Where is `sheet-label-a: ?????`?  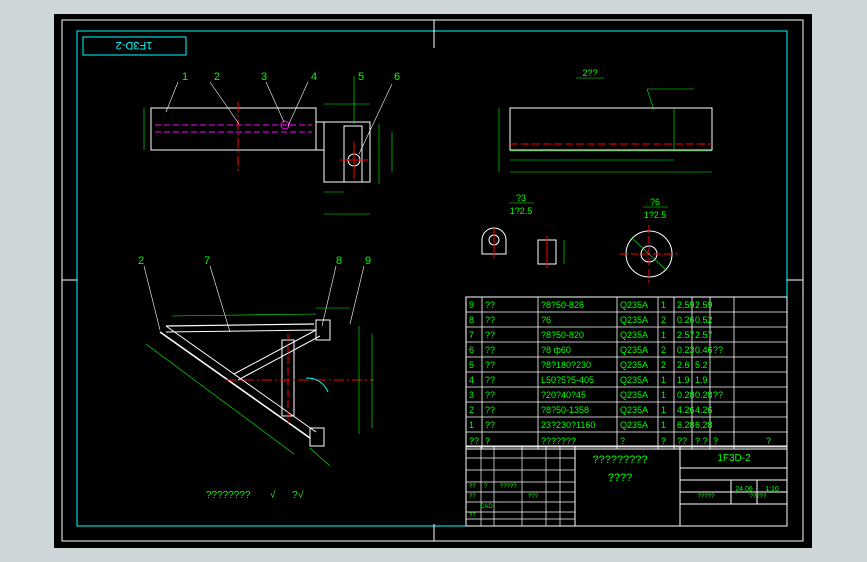 sheet-label-a: ????? is located at coordinates (706, 497).